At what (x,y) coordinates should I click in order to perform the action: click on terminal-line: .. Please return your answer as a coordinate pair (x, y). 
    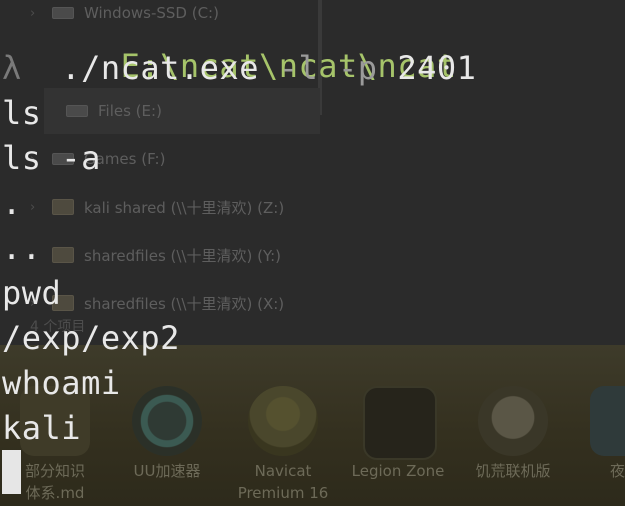
    Looking at the image, I should click on (12, 203).